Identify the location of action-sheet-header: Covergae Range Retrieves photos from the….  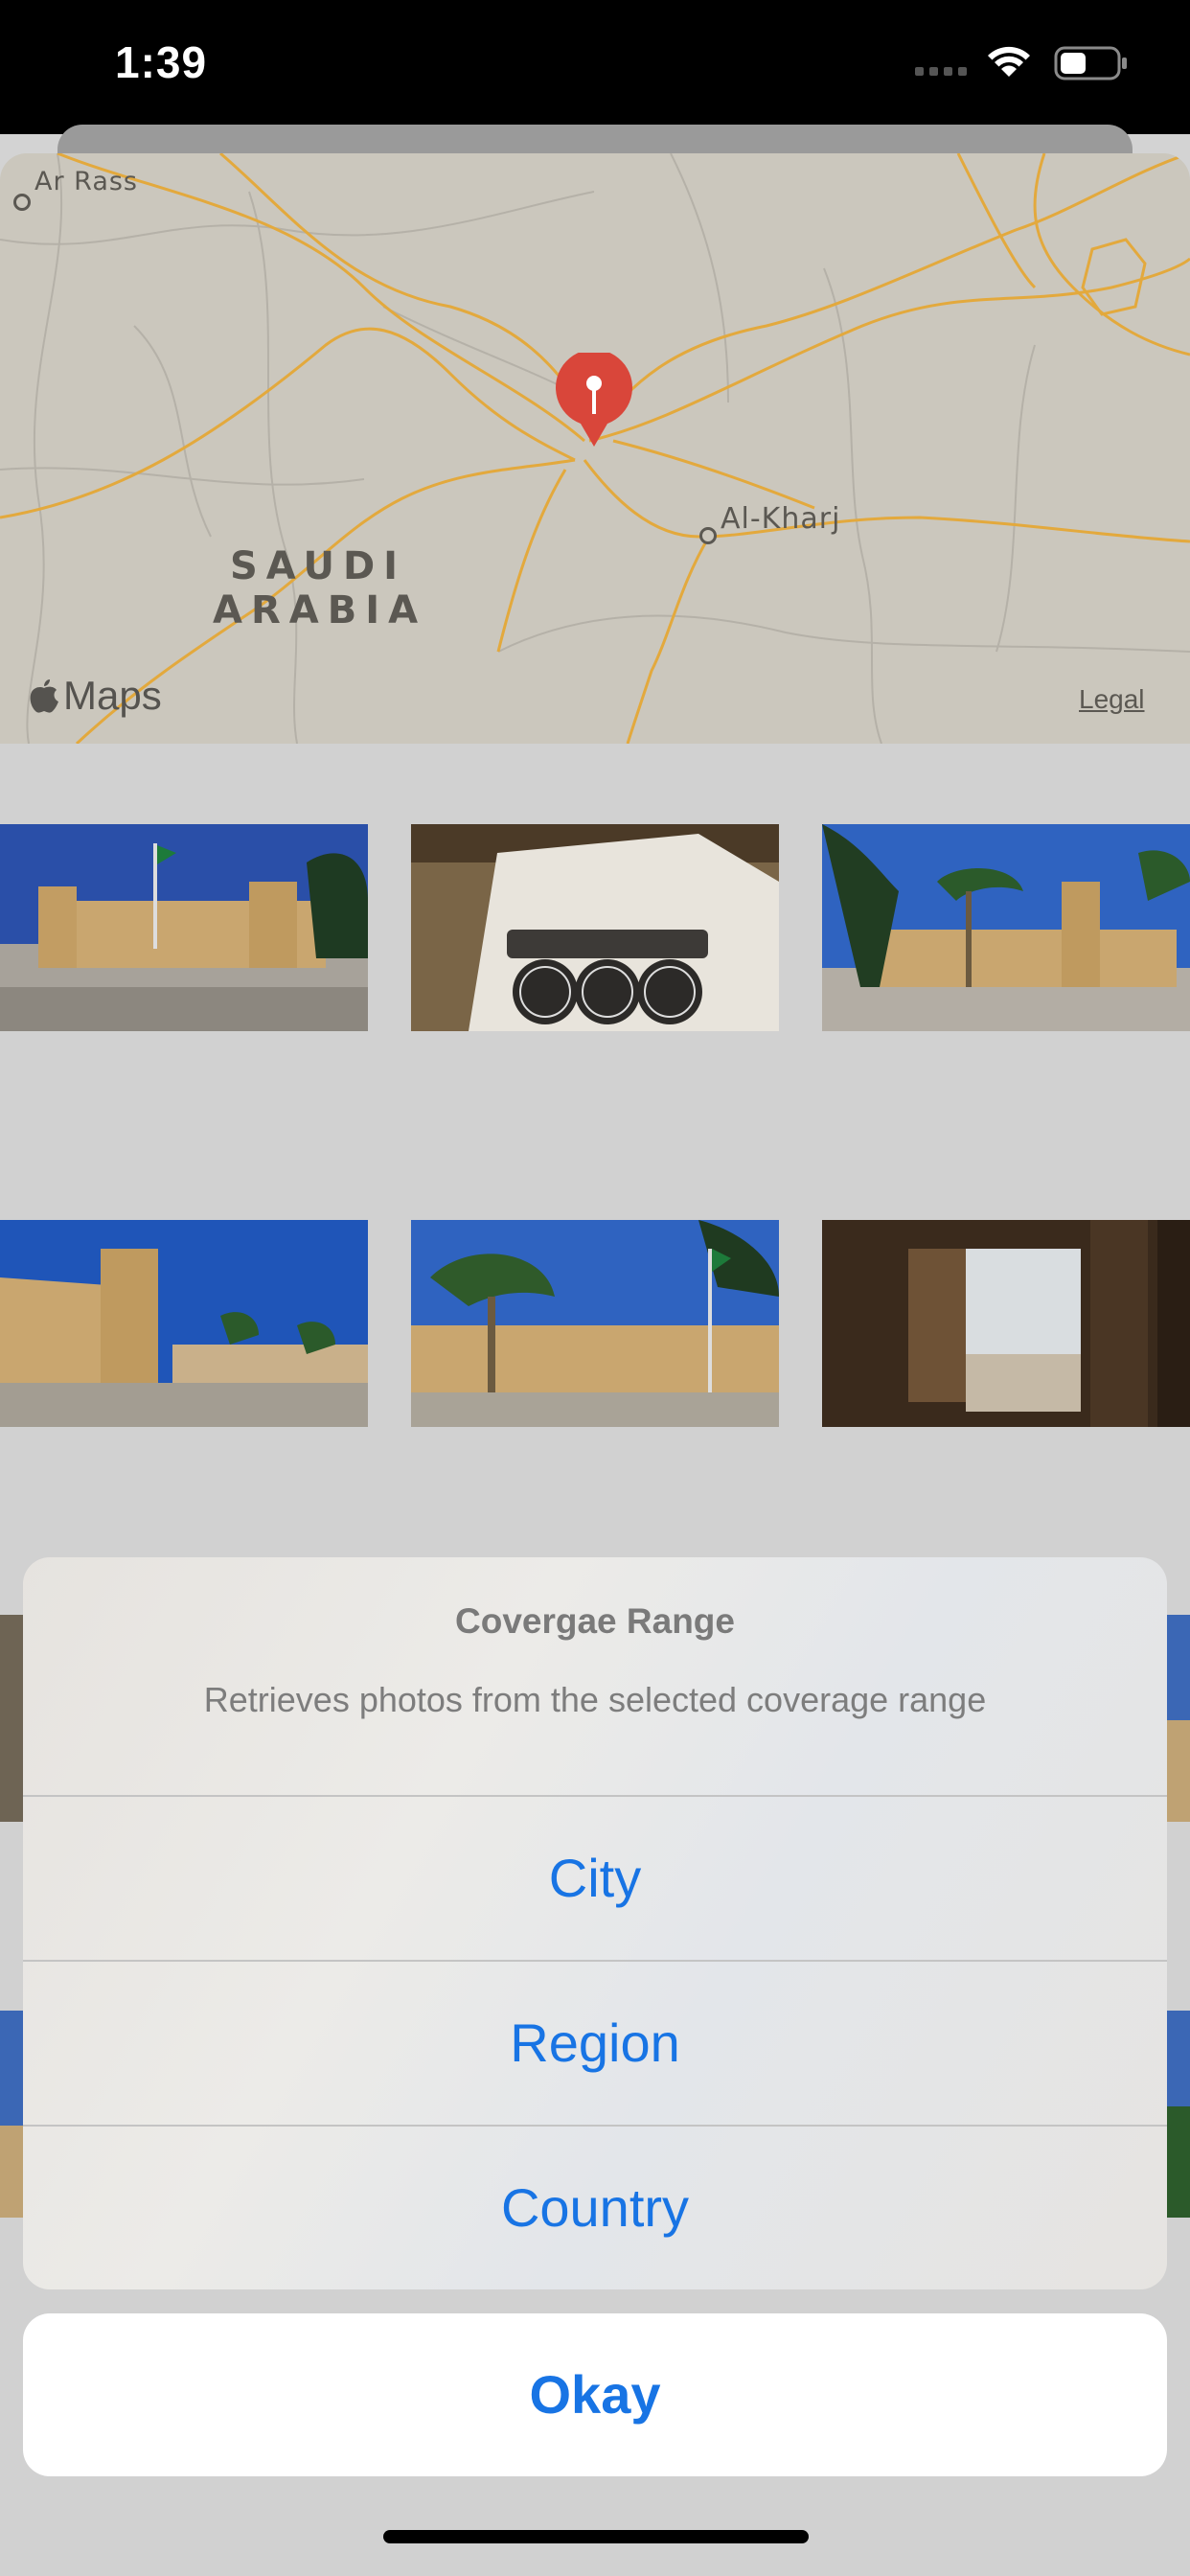
(595, 1676).